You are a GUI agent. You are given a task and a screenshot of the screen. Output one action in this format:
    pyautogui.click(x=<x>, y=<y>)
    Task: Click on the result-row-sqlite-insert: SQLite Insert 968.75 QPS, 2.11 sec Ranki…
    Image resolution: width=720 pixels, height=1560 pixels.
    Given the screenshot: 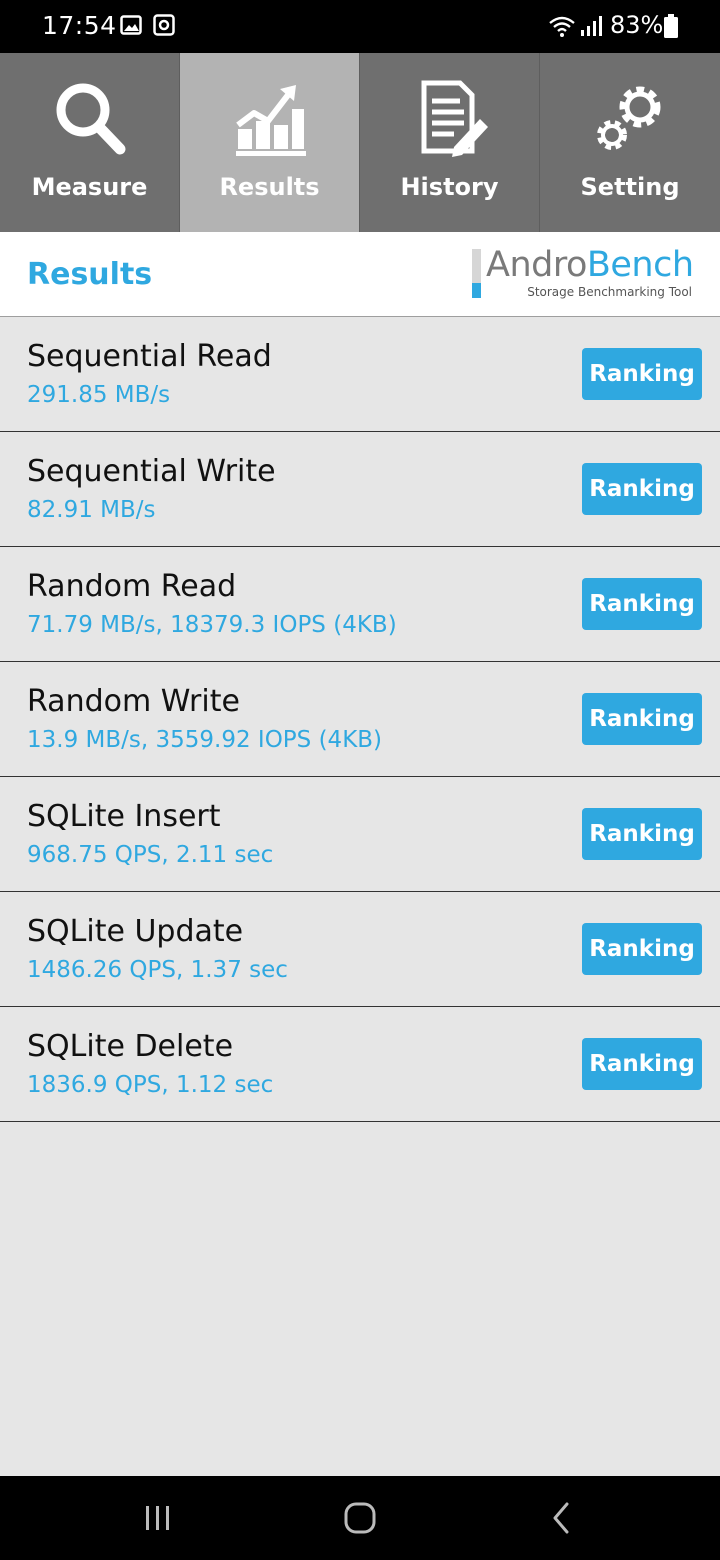 What is the action you would take?
    pyautogui.click(x=360, y=834)
    